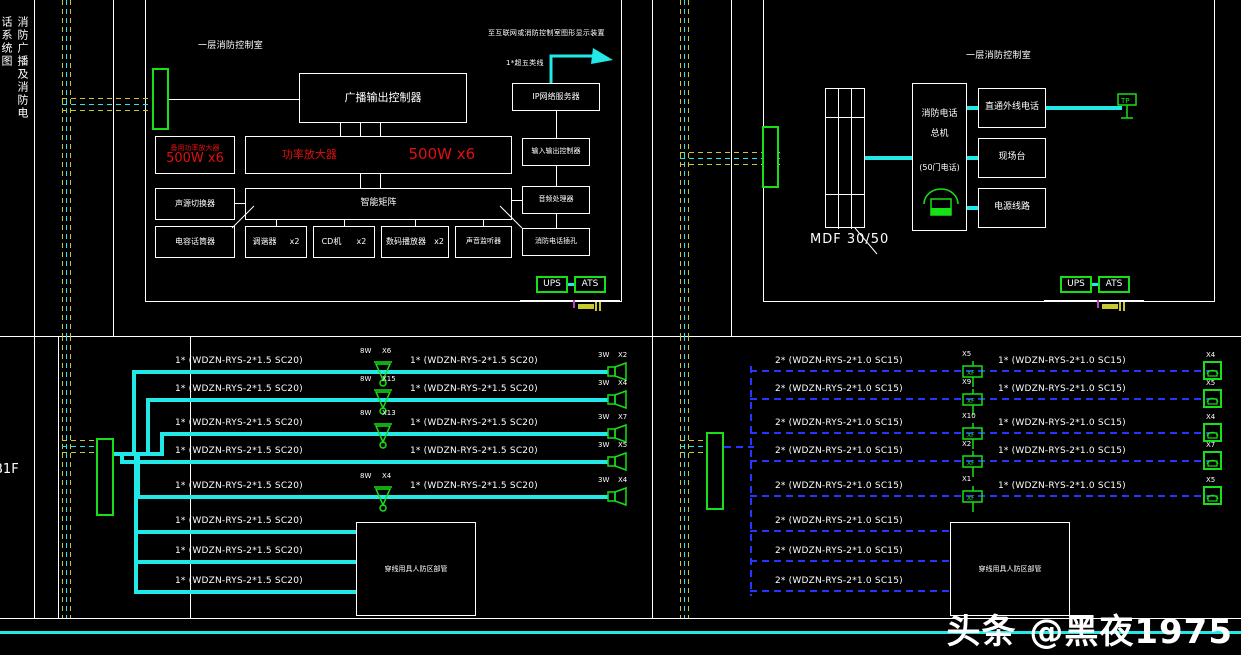 This screenshot has height=655, width=1241. Describe the element at coordinates (581, 67) in the screenshot. I see `internet-riser-arrow` at that location.